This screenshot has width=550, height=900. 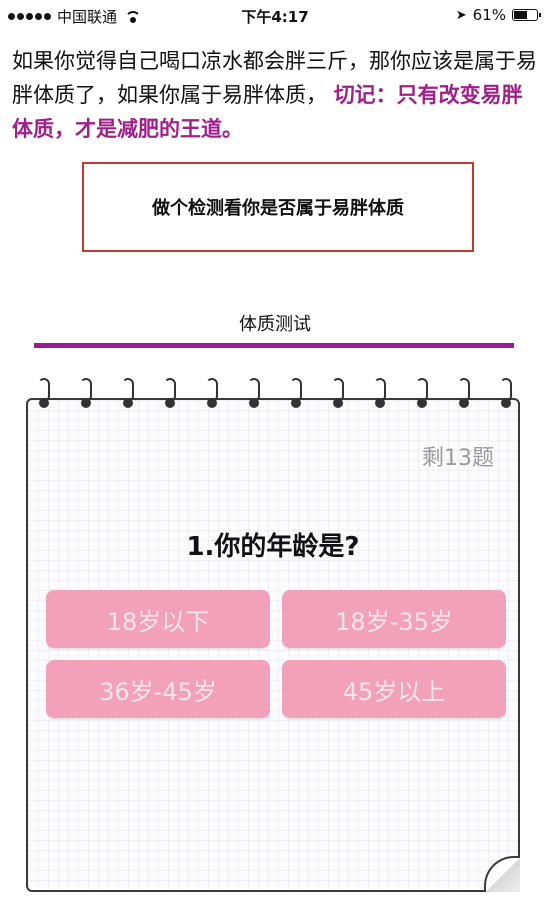 I want to click on battery-percent: 61%, so click(x=489, y=15).